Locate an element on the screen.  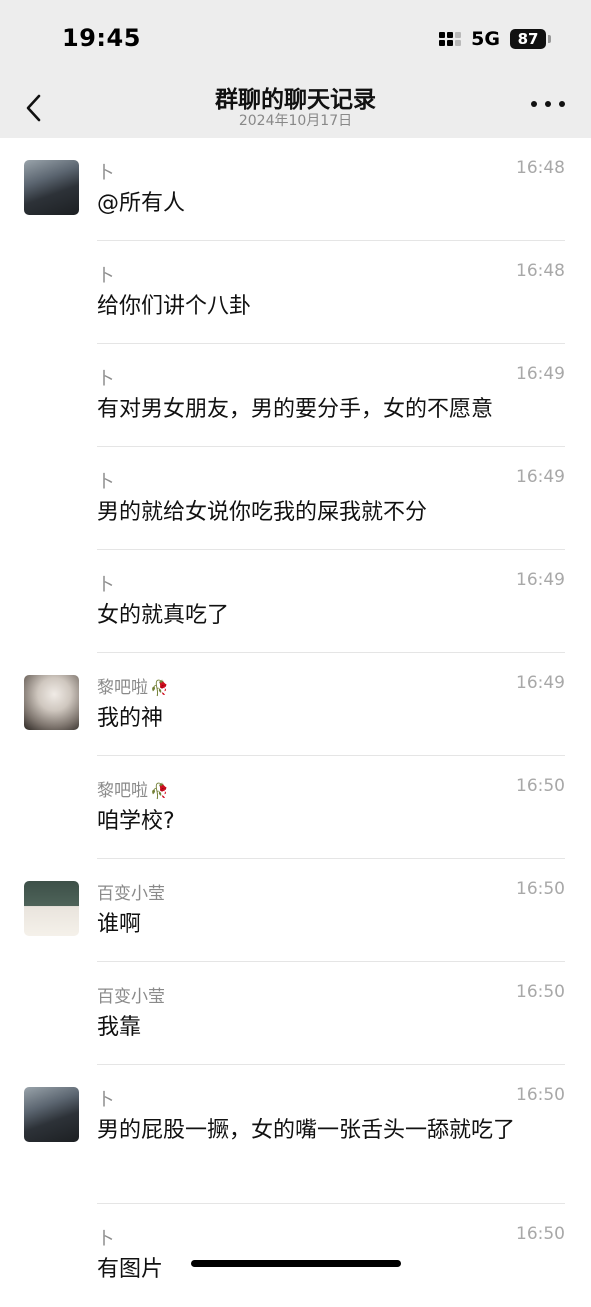
message-item: 卜 16:49 女的就真吃了 is located at coordinates (295, 601).